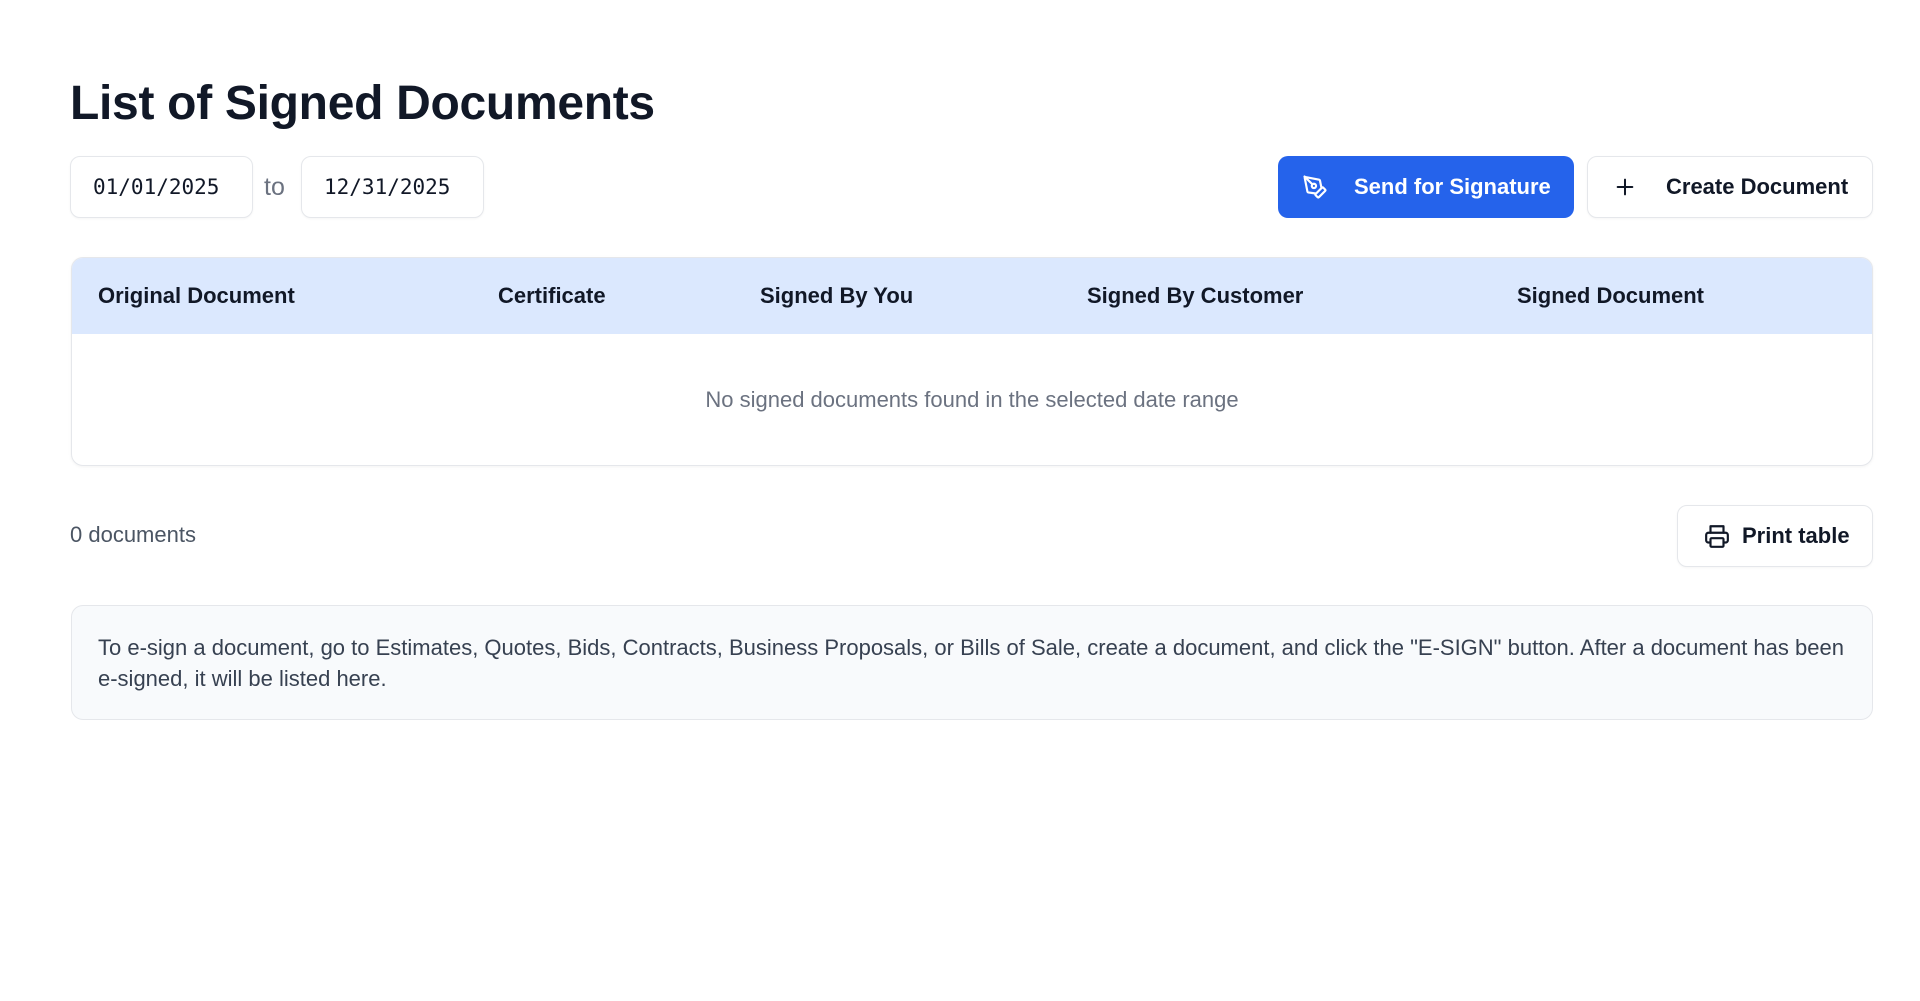  What do you see at coordinates (1315, 187) in the screenshot?
I see `pen-nib-icon` at bounding box center [1315, 187].